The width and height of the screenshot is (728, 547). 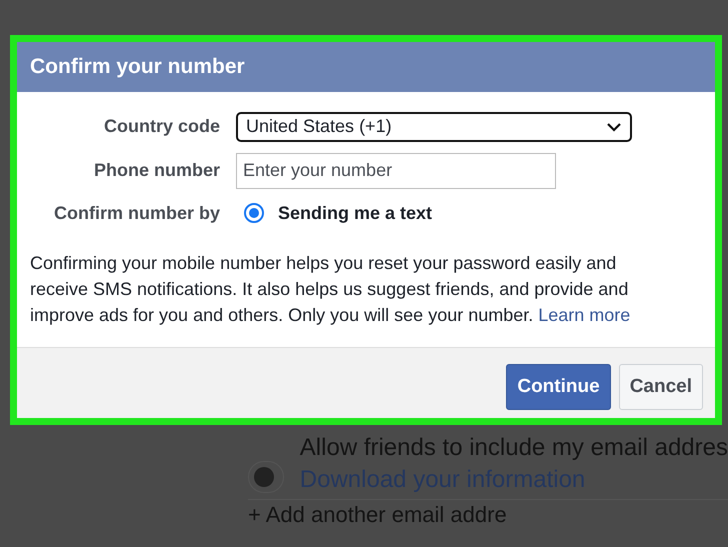 I want to click on country-code-select: United States (+1), so click(x=434, y=127).